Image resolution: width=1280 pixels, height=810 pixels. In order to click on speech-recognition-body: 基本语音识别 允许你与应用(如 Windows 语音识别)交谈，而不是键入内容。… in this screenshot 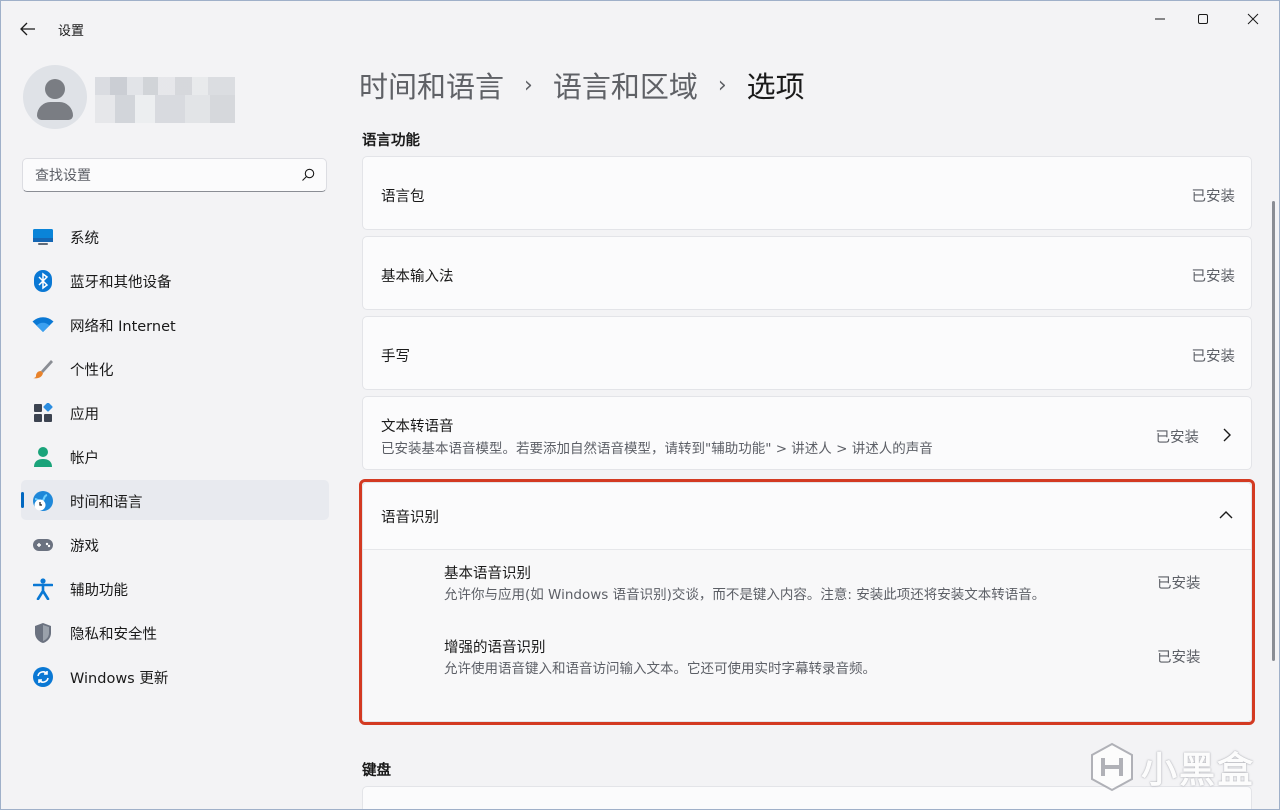, I will do `click(807, 635)`.